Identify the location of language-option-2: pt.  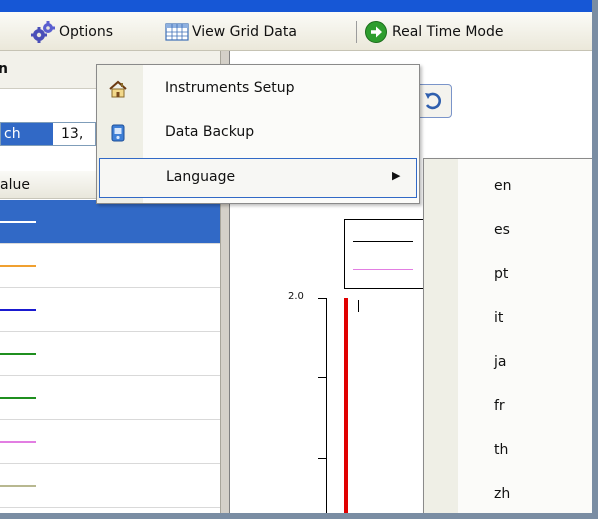
(525, 275).